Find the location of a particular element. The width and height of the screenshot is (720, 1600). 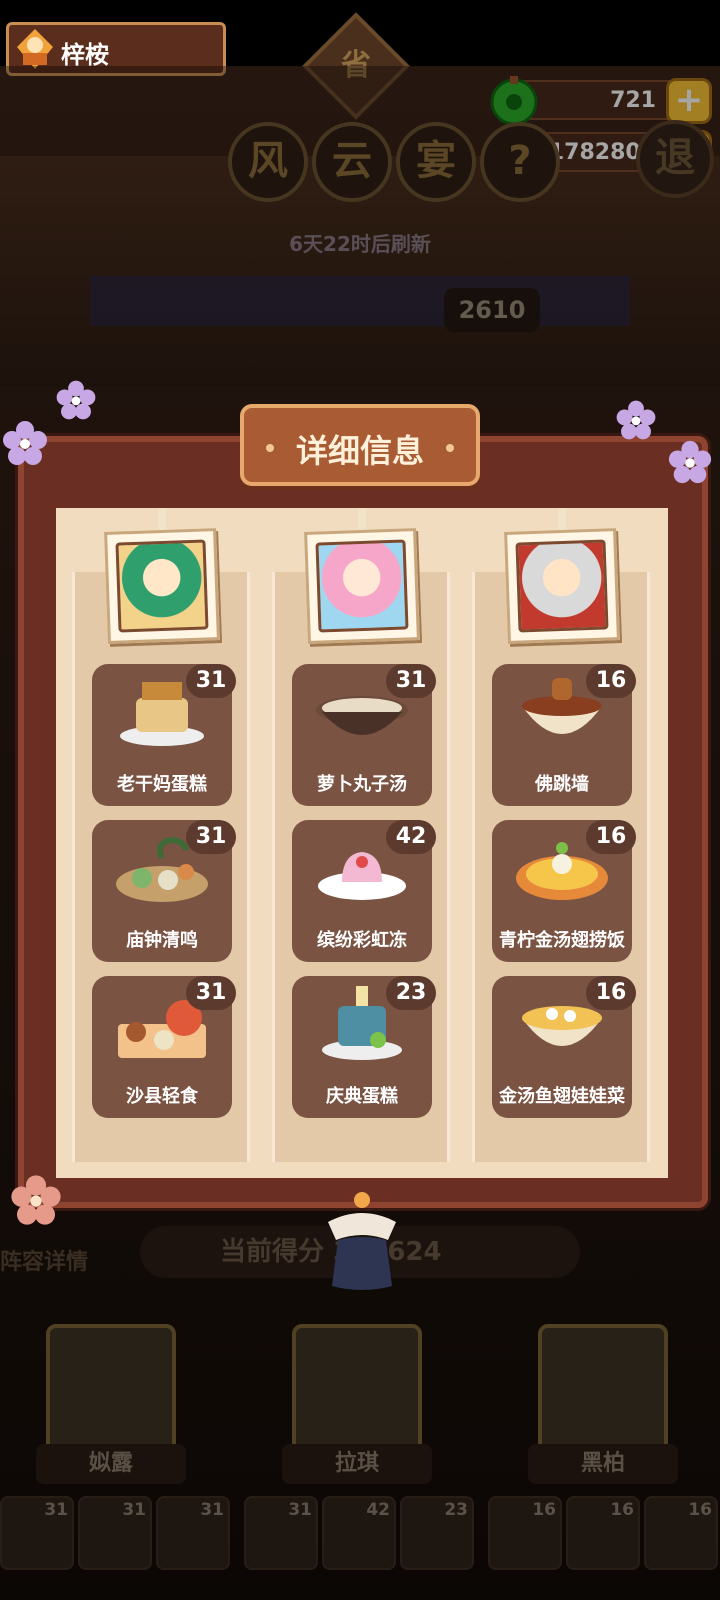

bottom-dish-7: 16 is located at coordinates (525, 1533).